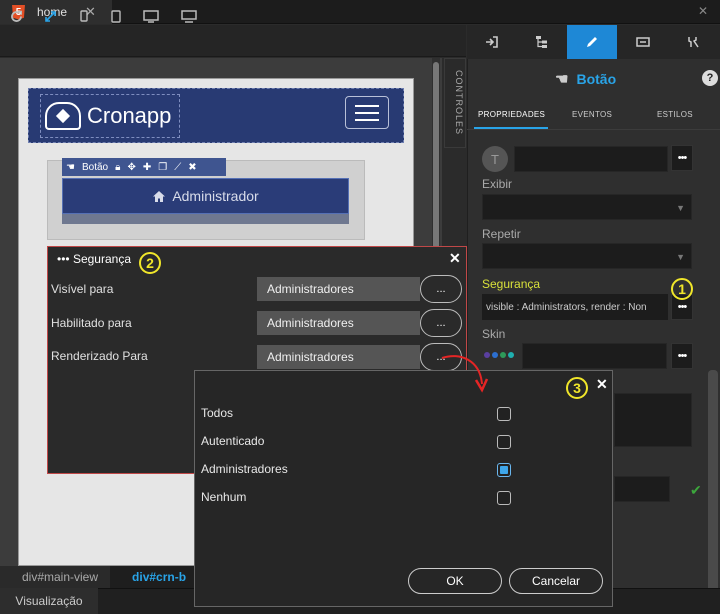 The height and width of the screenshot is (614, 720). Describe the element at coordinates (367, 112) in the screenshot. I see `hamburger-menu-button` at that location.